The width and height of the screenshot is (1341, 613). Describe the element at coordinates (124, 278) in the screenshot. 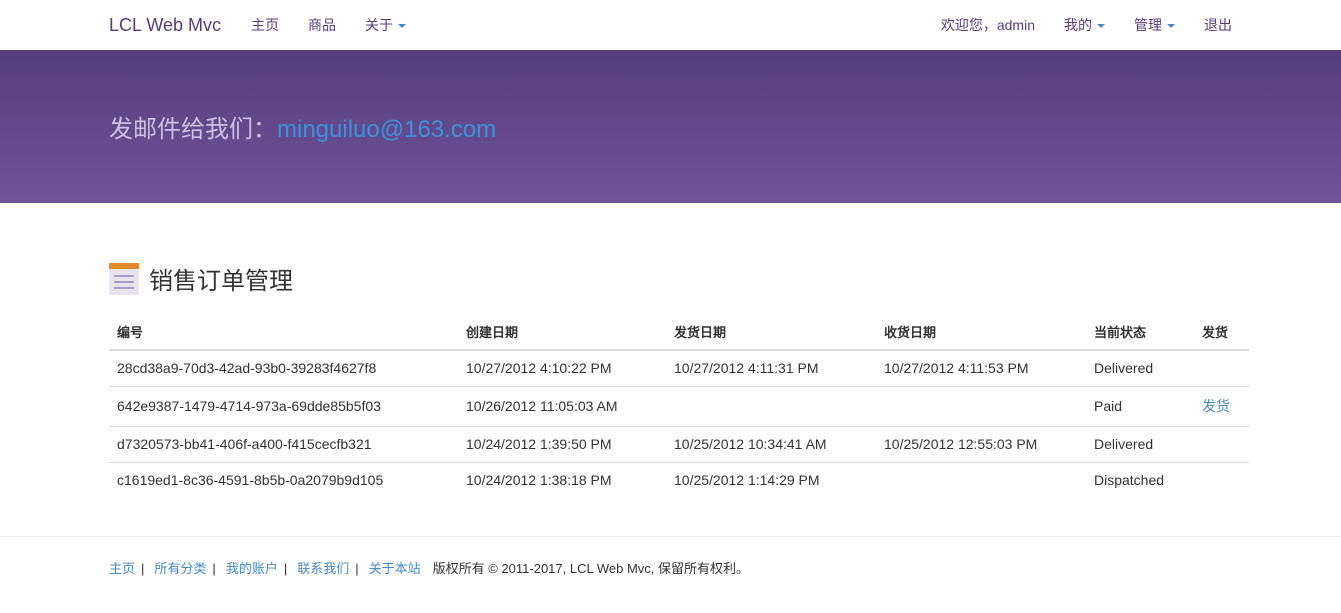

I see `document-icon` at that location.